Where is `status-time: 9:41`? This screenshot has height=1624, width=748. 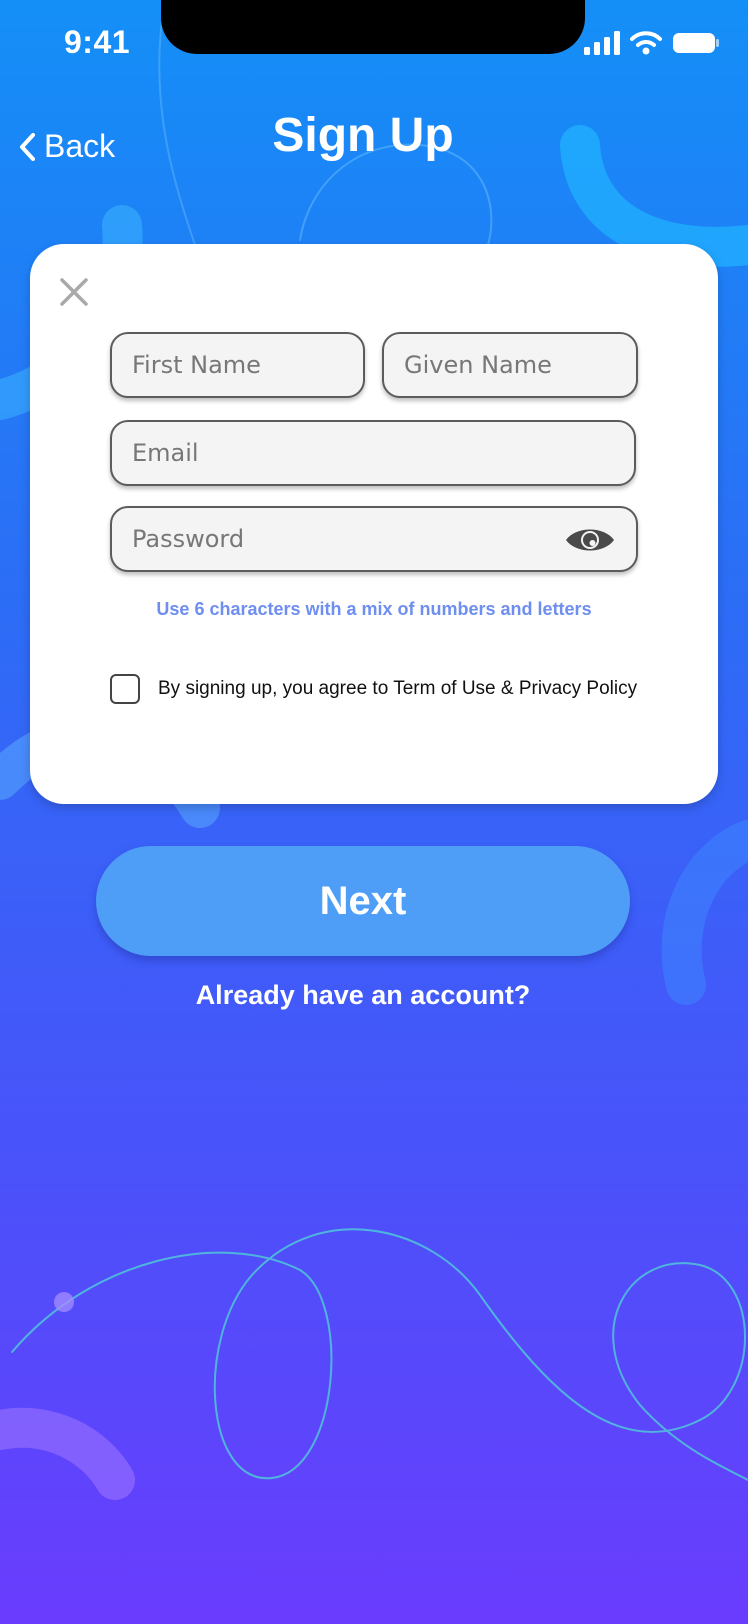
status-time: 9:41 is located at coordinates (97, 42).